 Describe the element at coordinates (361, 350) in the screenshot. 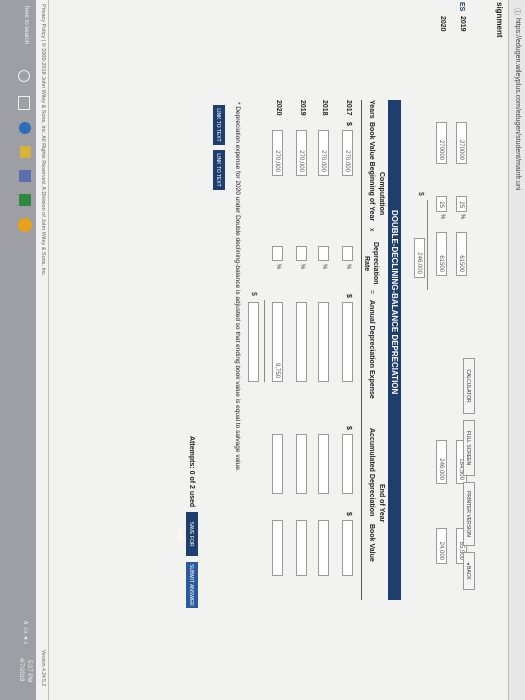

I see `header-underline` at that location.